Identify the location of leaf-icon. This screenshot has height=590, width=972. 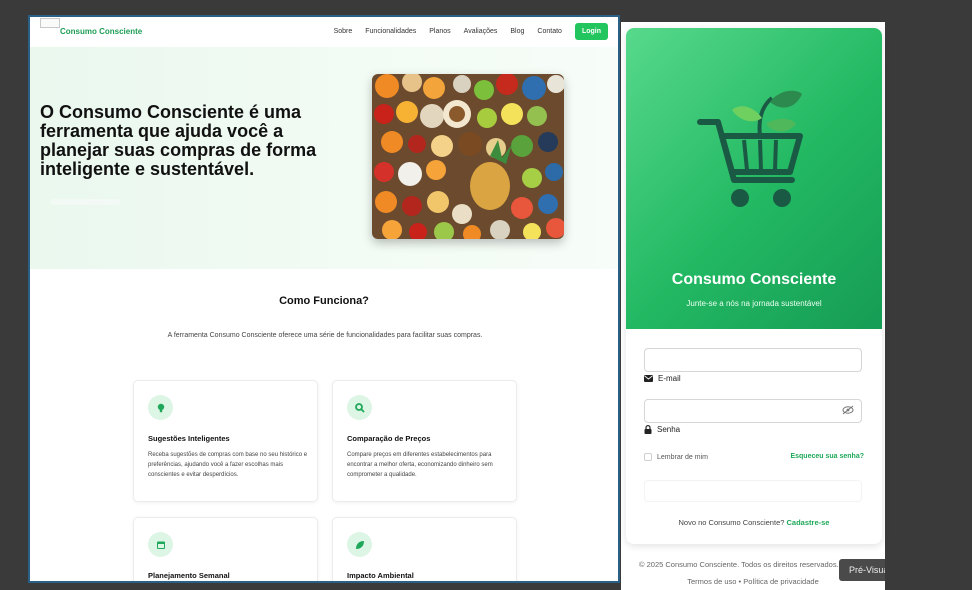
(359, 544).